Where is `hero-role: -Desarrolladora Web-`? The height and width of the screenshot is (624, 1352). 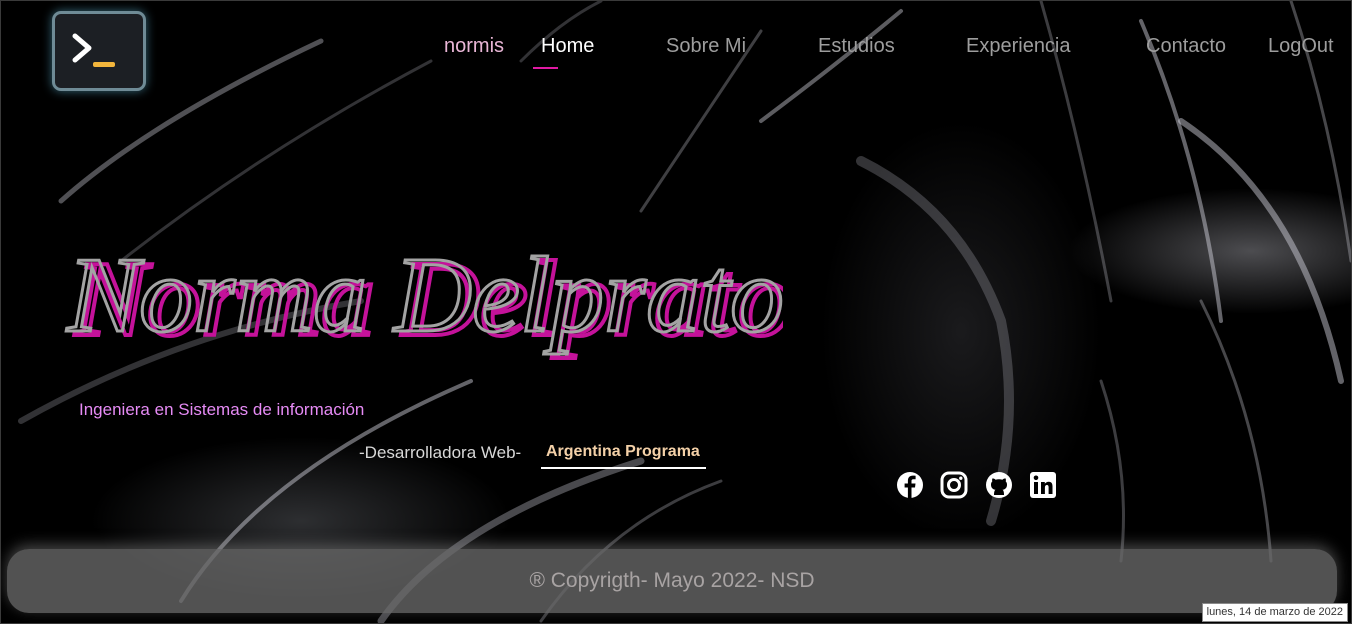 hero-role: -Desarrolladora Web- is located at coordinates (440, 452).